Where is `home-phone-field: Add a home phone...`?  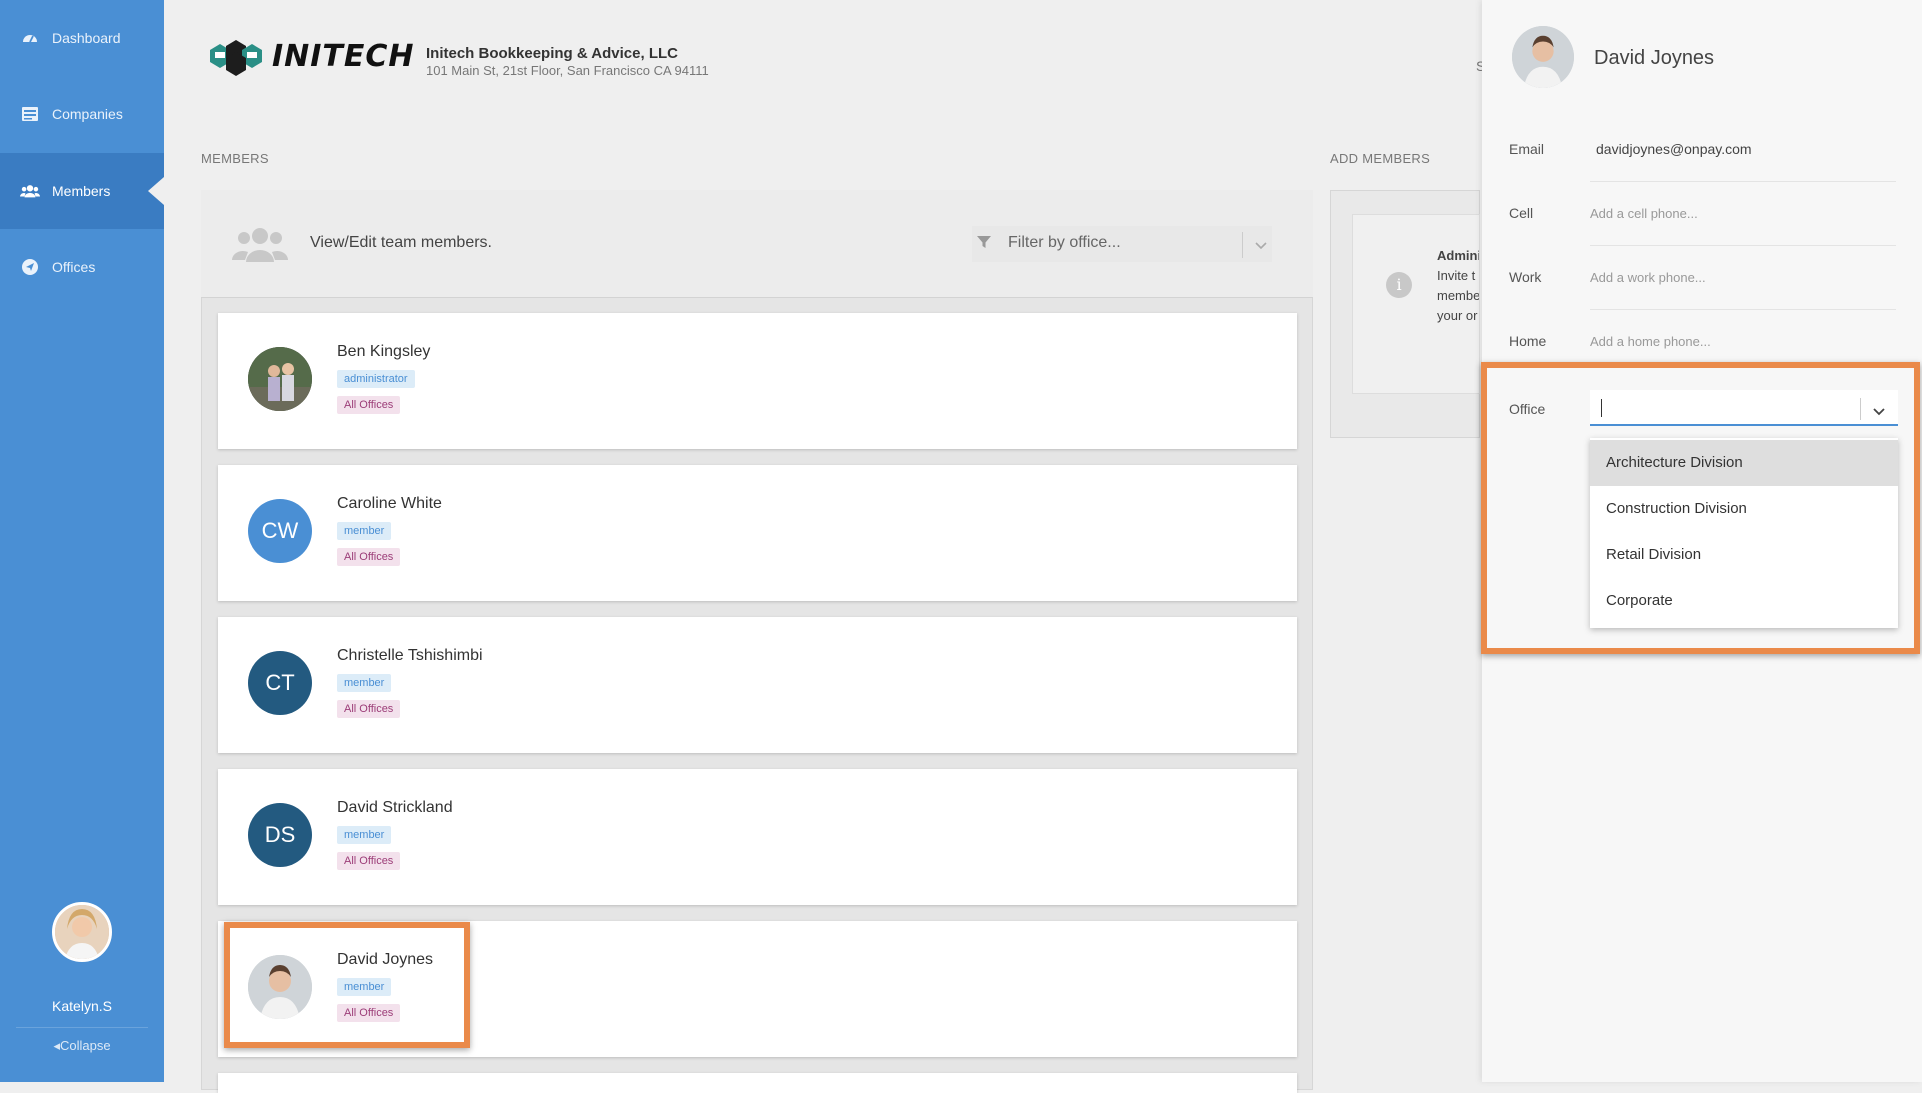 home-phone-field: Add a home phone... is located at coordinates (1650, 341).